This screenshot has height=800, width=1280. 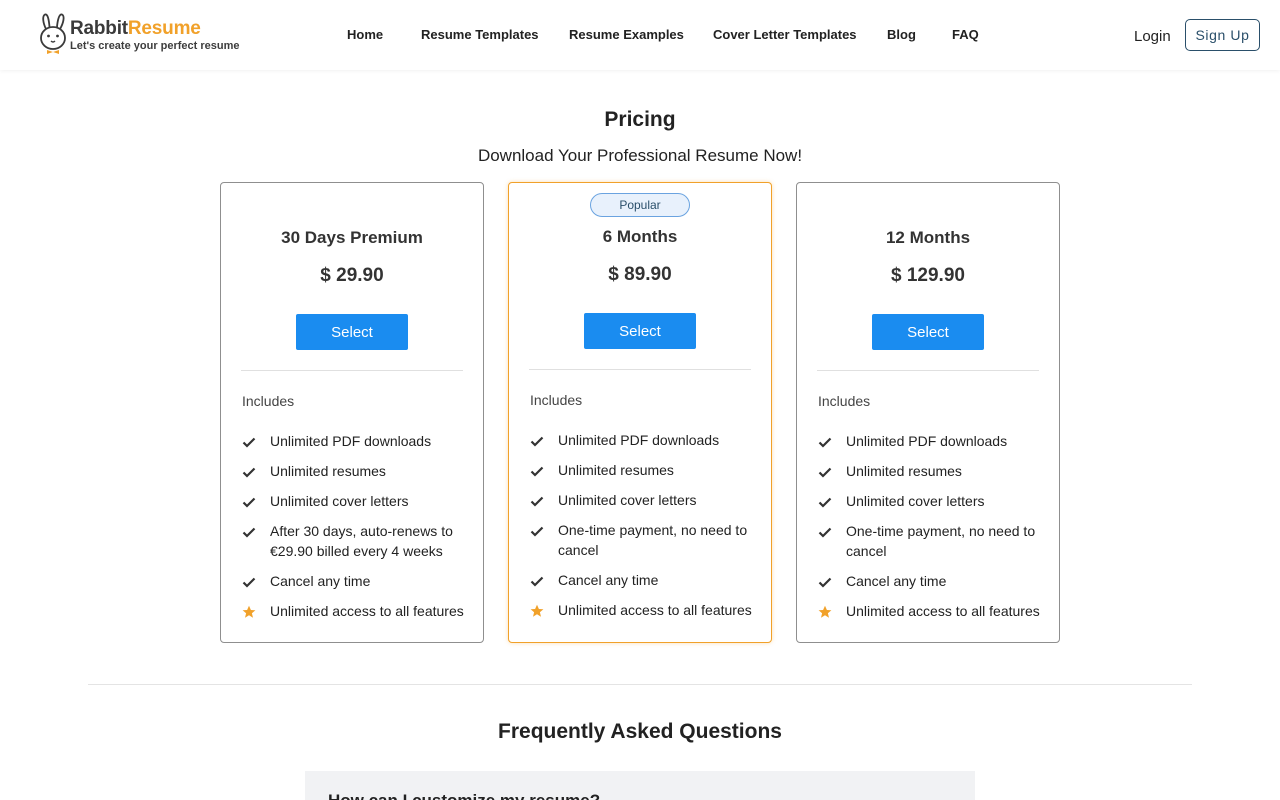 What do you see at coordinates (640, 155) in the screenshot?
I see `pricing-subtitle: Download Your Professional Resume Now!` at bounding box center [640, 155].